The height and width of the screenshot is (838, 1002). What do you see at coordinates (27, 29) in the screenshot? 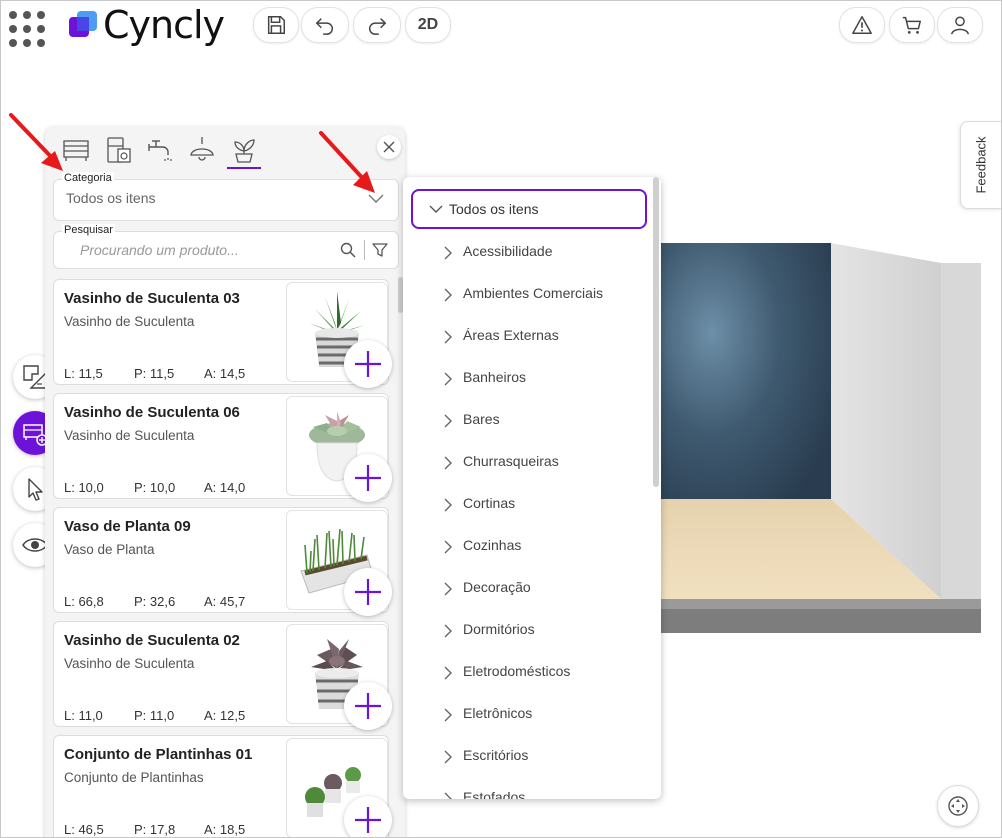
I see `apps-grid-icon` at bounding box center [27, 29].